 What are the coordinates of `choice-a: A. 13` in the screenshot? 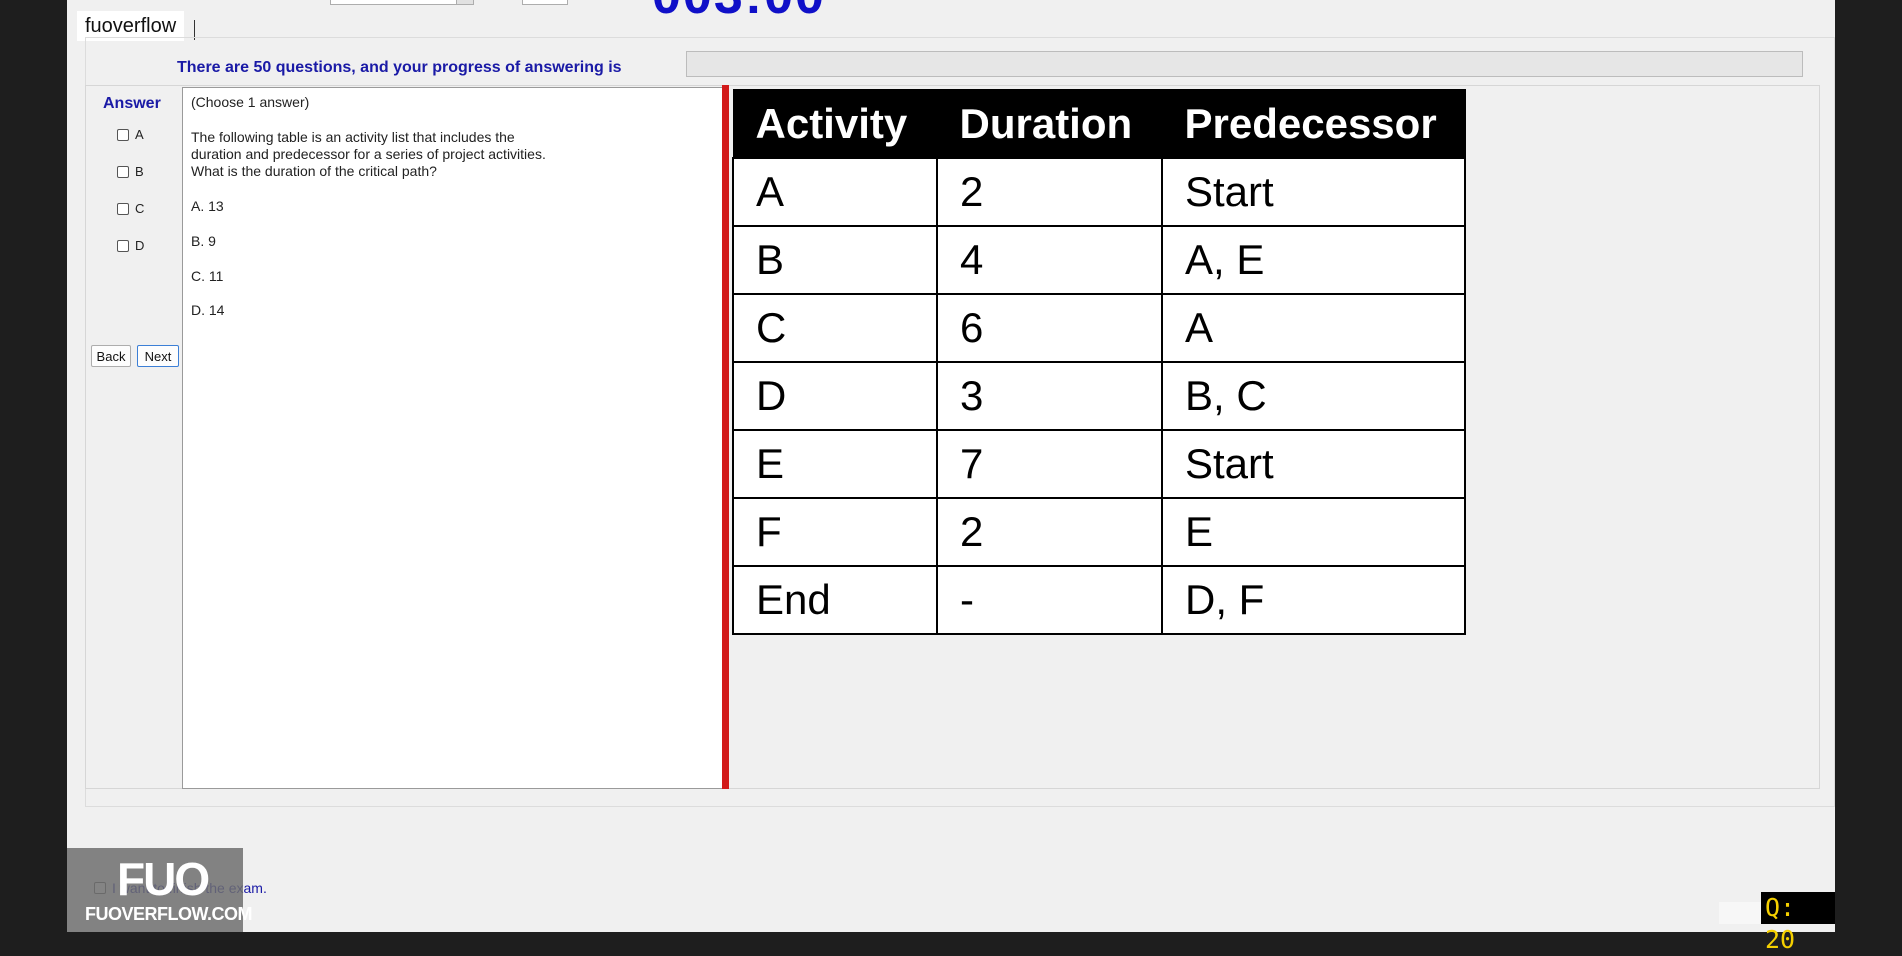 It's located at (207, 206).